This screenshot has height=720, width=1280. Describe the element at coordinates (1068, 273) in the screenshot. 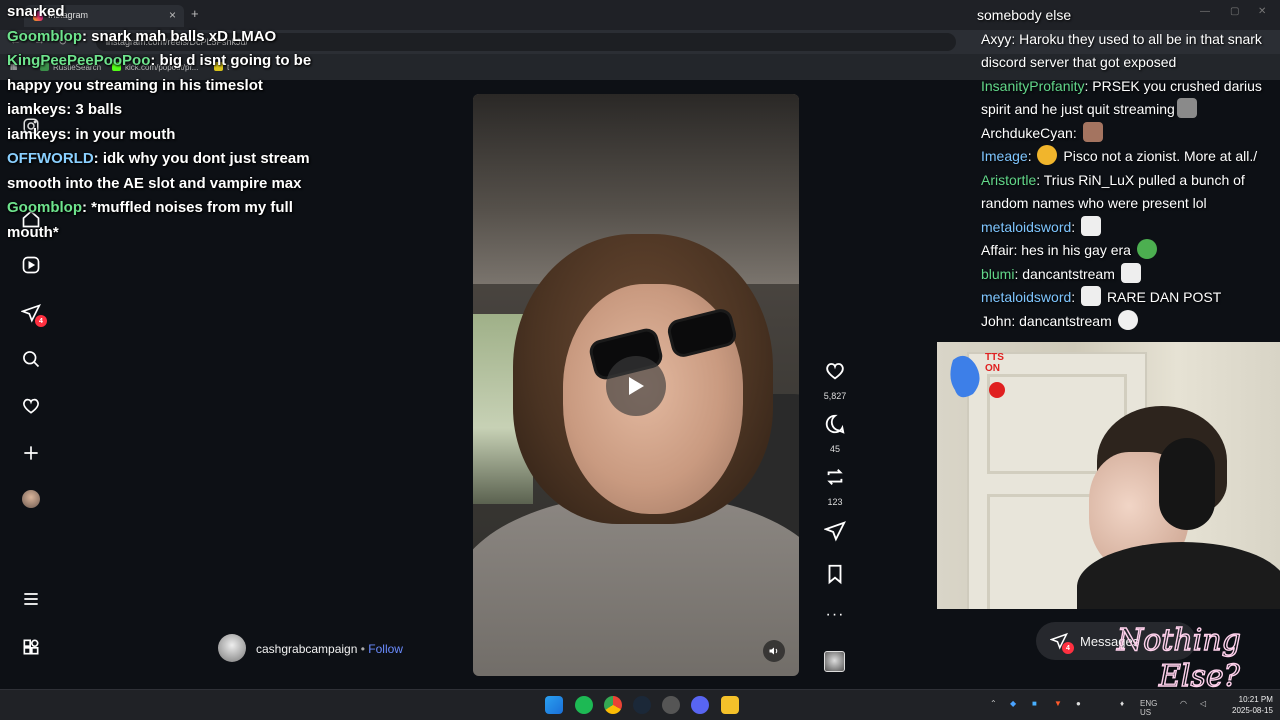

I see `chat-message: dancantstream` at that location.